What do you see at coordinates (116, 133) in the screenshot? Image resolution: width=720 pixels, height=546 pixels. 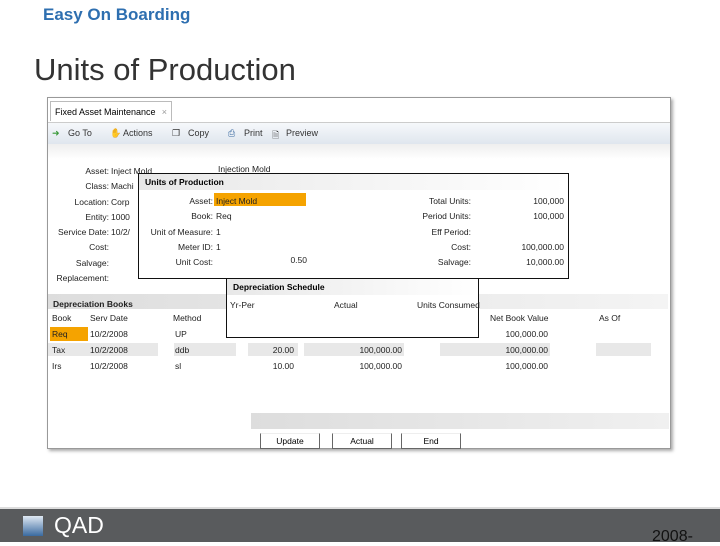 I see `actions-icon: ✋` at bounding box center [116, 133].